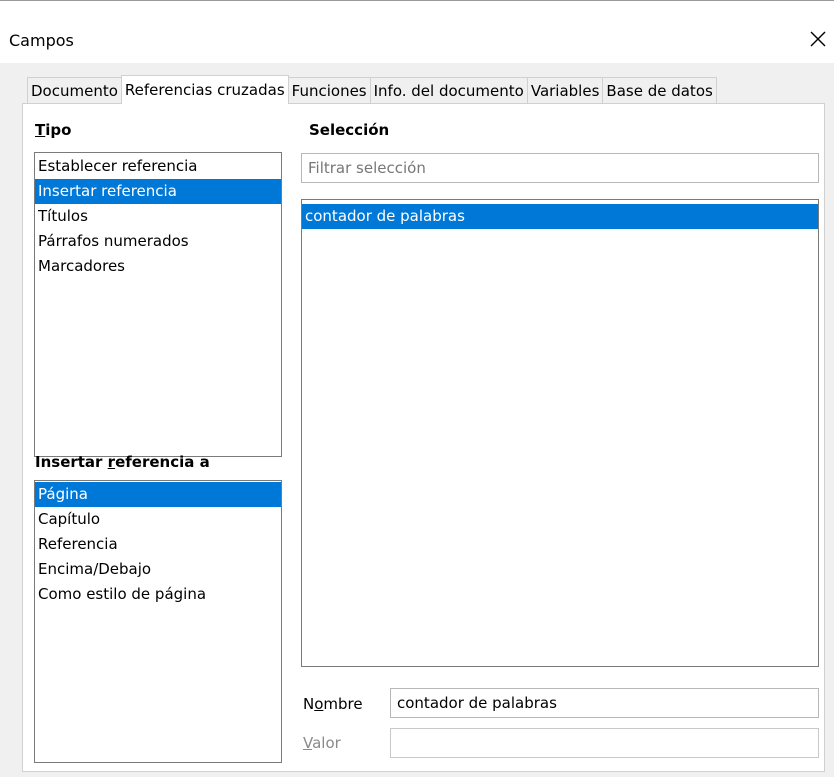 This screenshot has height=778, width=835. Describe the element at coordinates (417, 32) in the screenshot. I see `title-bar: Campos` at that location.